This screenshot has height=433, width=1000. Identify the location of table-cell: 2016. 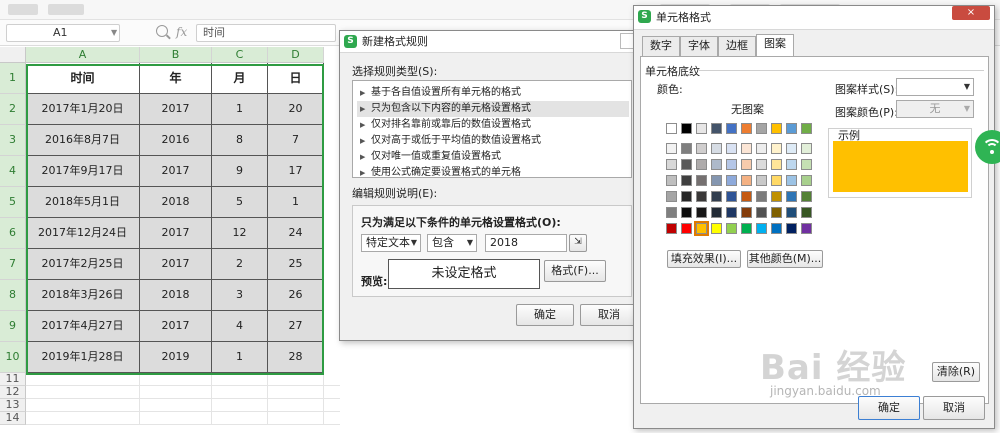
(176, 140).